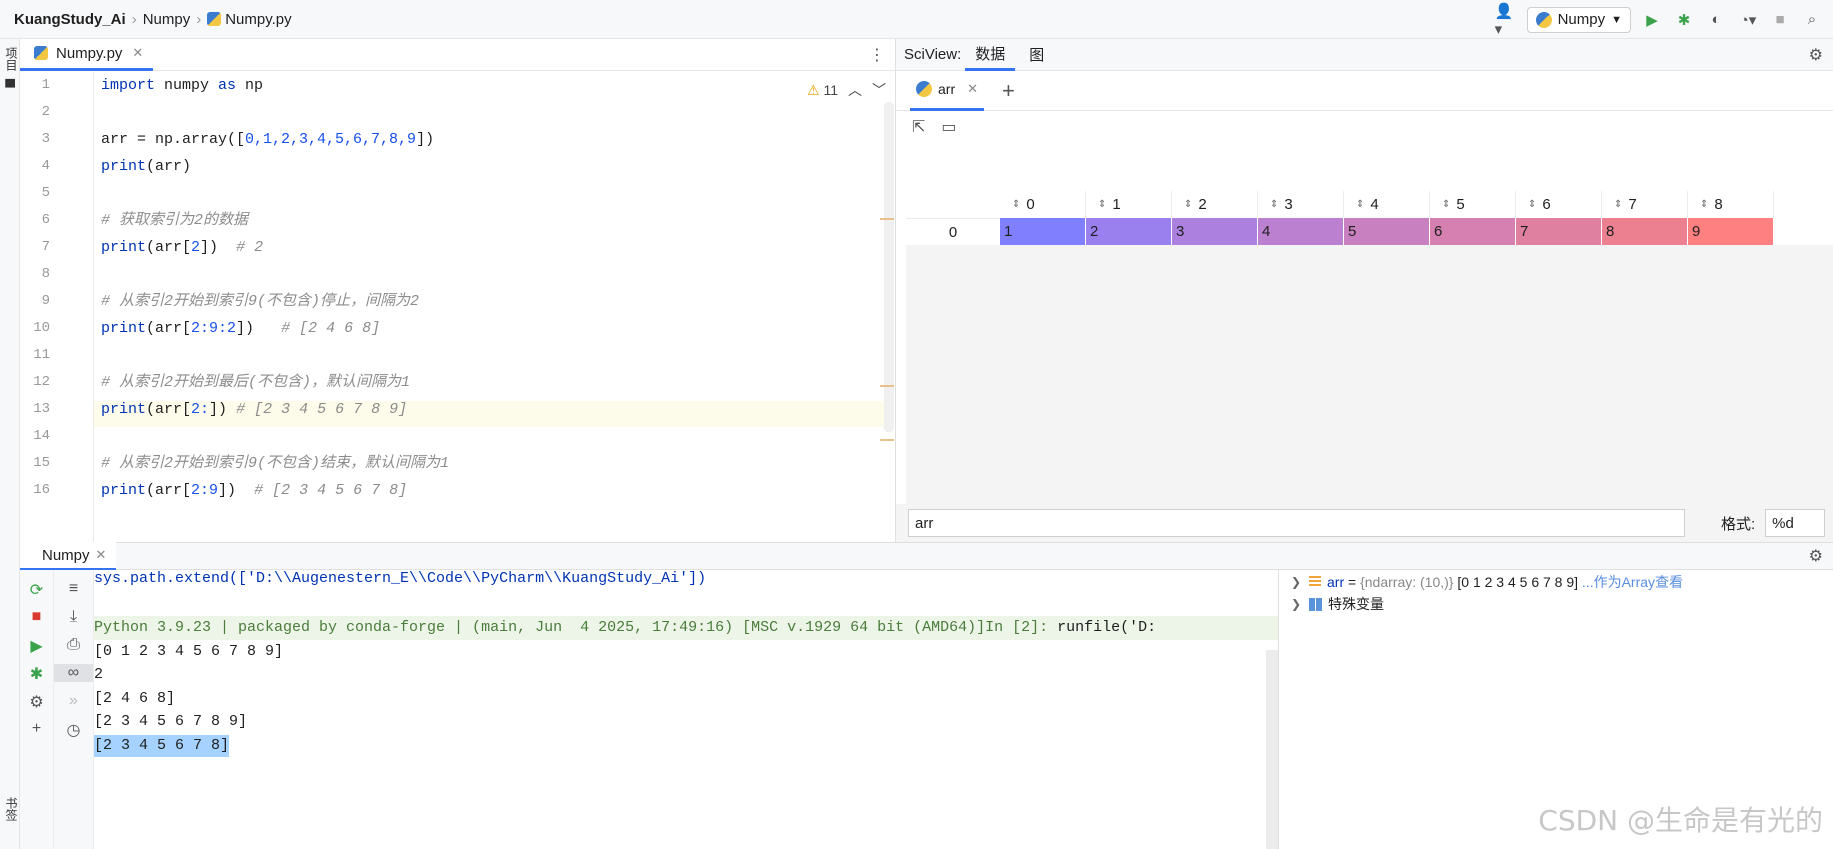 This screenshot has width=1833, height=849. I want to click on tab-console-numpy: Numpy ✕, so click(68, 556).